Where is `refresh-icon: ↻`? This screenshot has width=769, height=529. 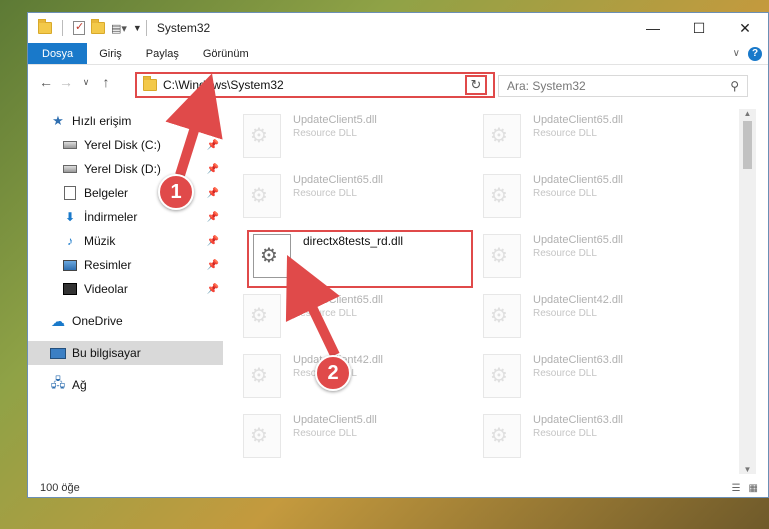
refresh-icon: ↻ is located at coordinates (476, 85).